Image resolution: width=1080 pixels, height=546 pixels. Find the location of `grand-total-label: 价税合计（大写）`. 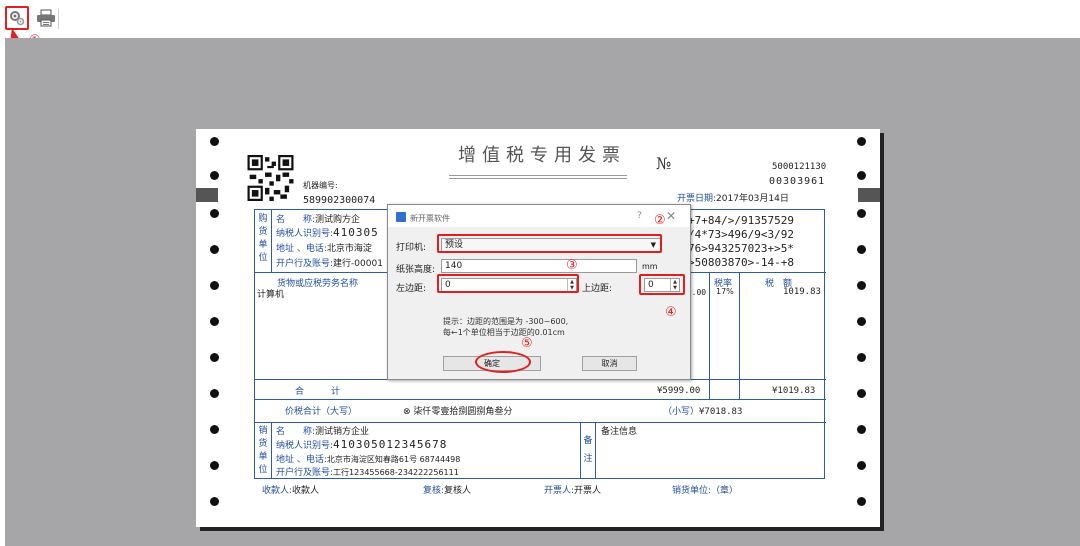

grand-total-label: 价税合计（大写） is located at coordinates (321, 412).